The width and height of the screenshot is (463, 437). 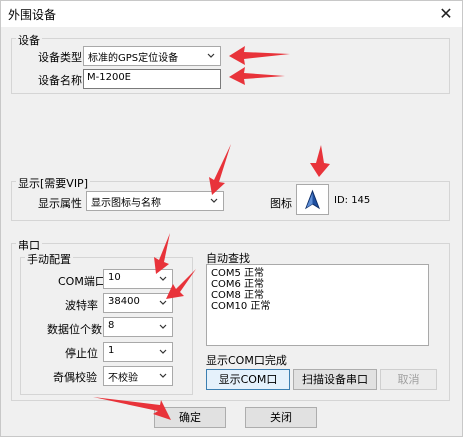 I want to click on title-bar: 外围设备 ✕, so click(x=231, y=14).